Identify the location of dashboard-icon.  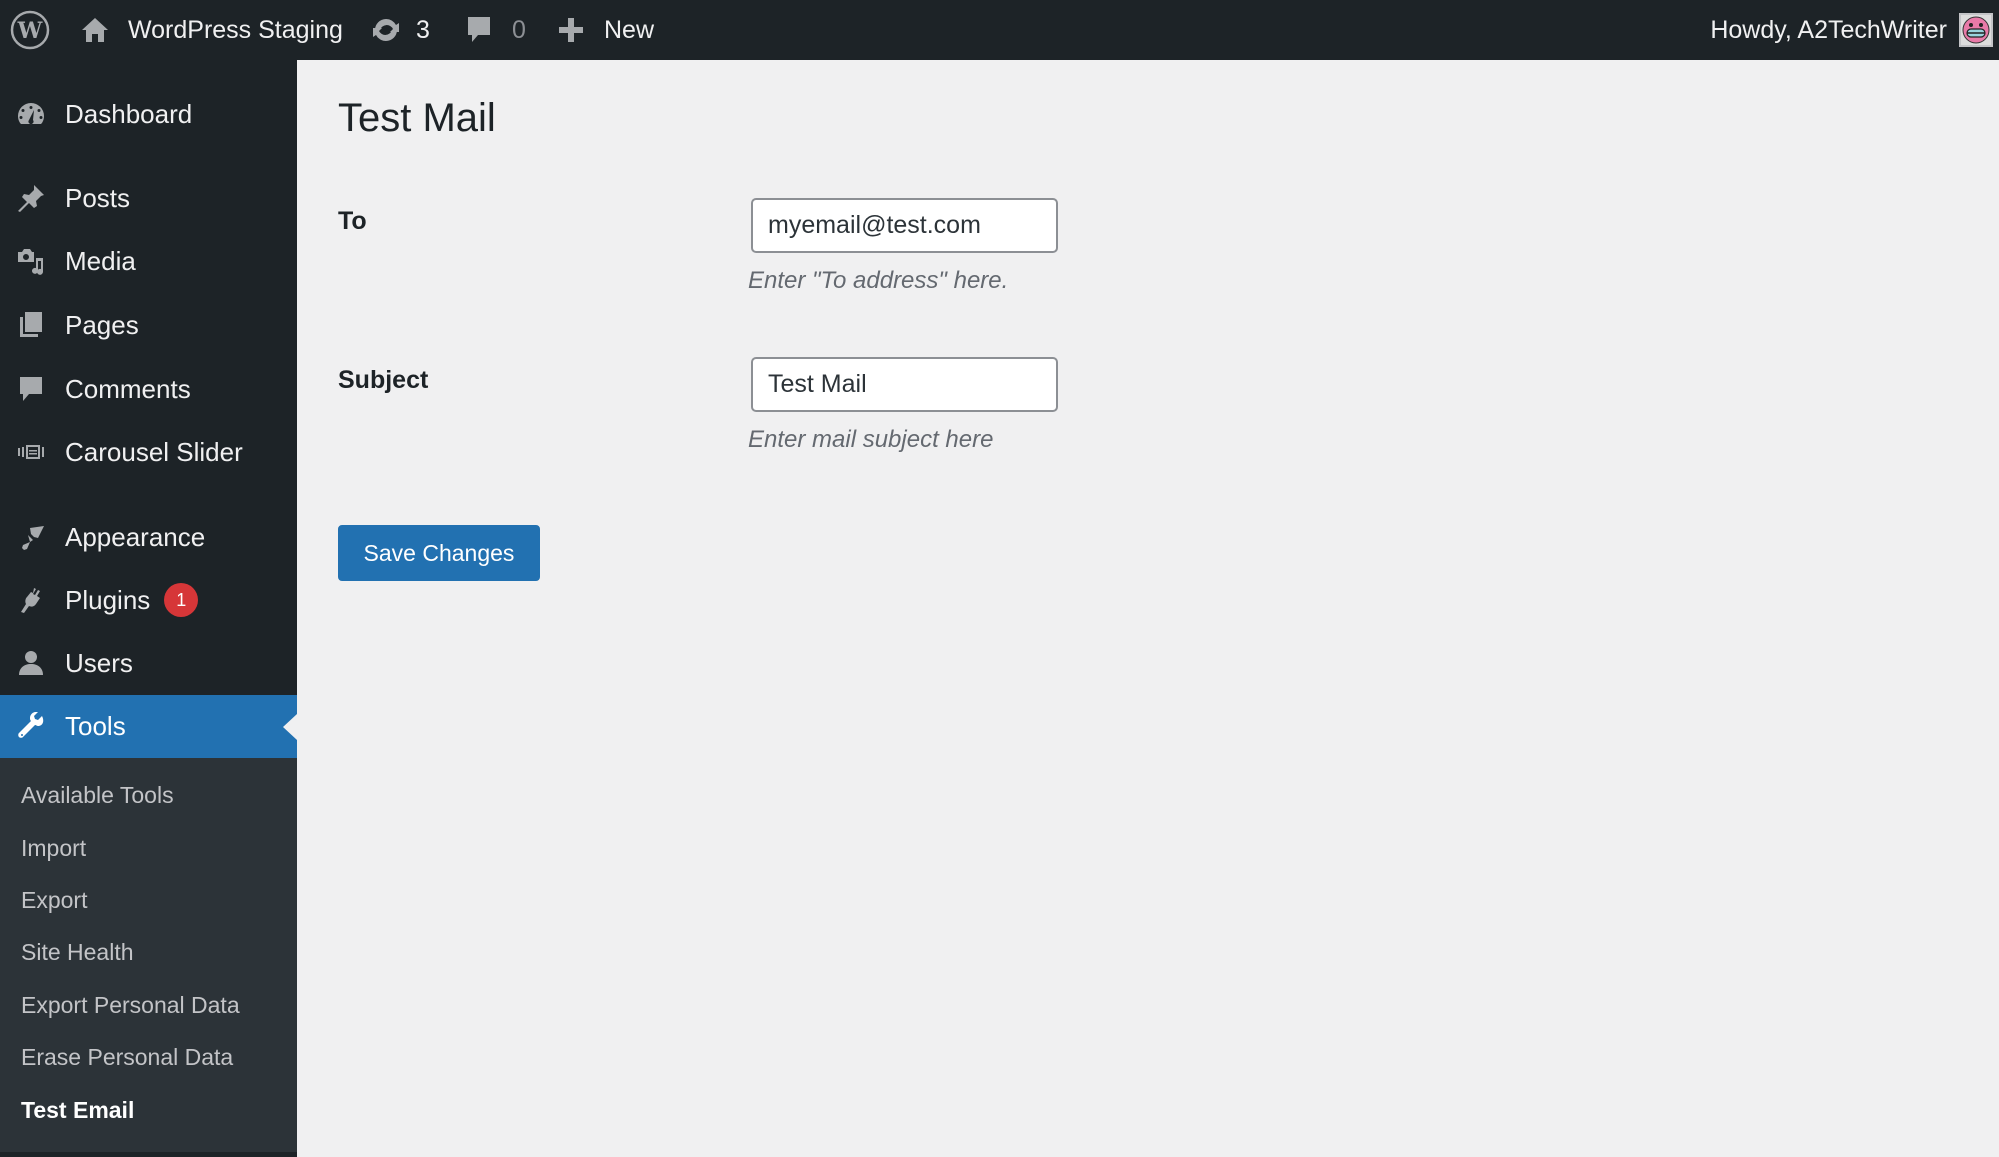
(31, 114).